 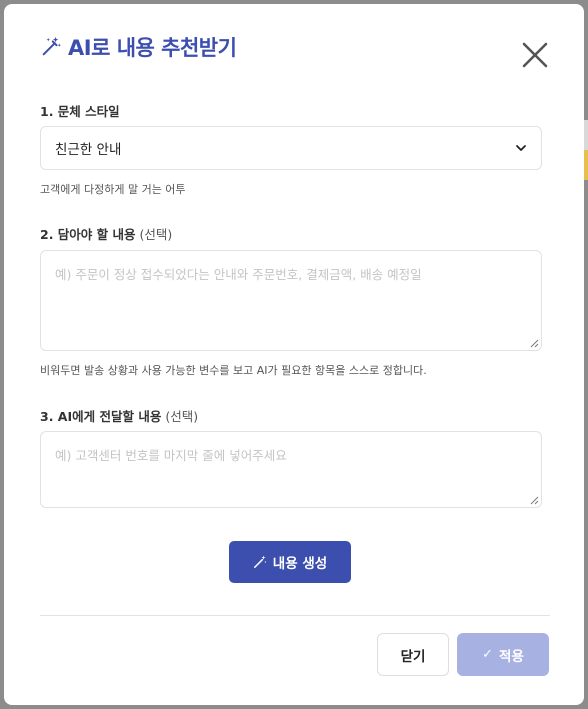 I want to click on style-label-text: 1. 문체 스타일, so click(x=80, y=111).